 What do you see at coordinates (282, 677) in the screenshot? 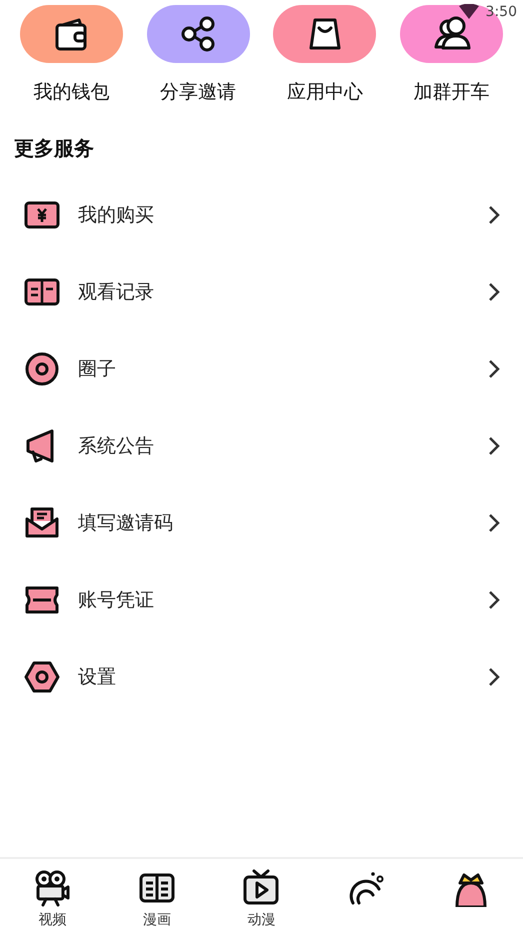
I see `service-label: 设置` at bounding box center [282, 677].